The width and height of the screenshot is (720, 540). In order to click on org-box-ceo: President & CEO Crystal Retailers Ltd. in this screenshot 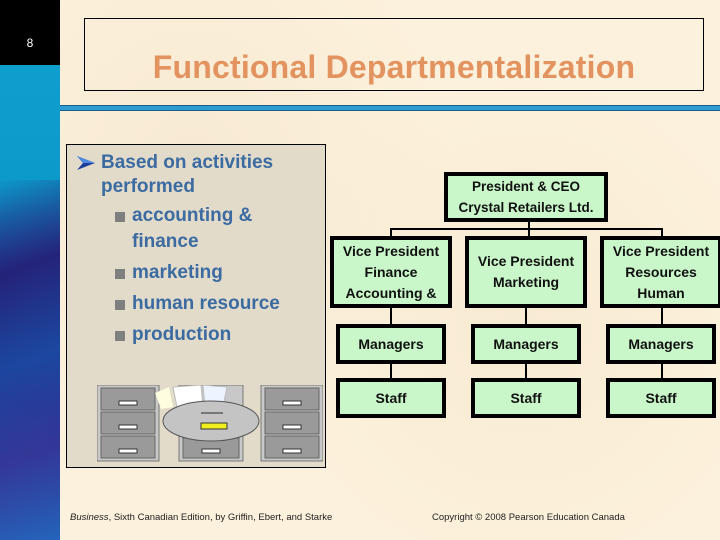, I will do `click(526, 197)`.